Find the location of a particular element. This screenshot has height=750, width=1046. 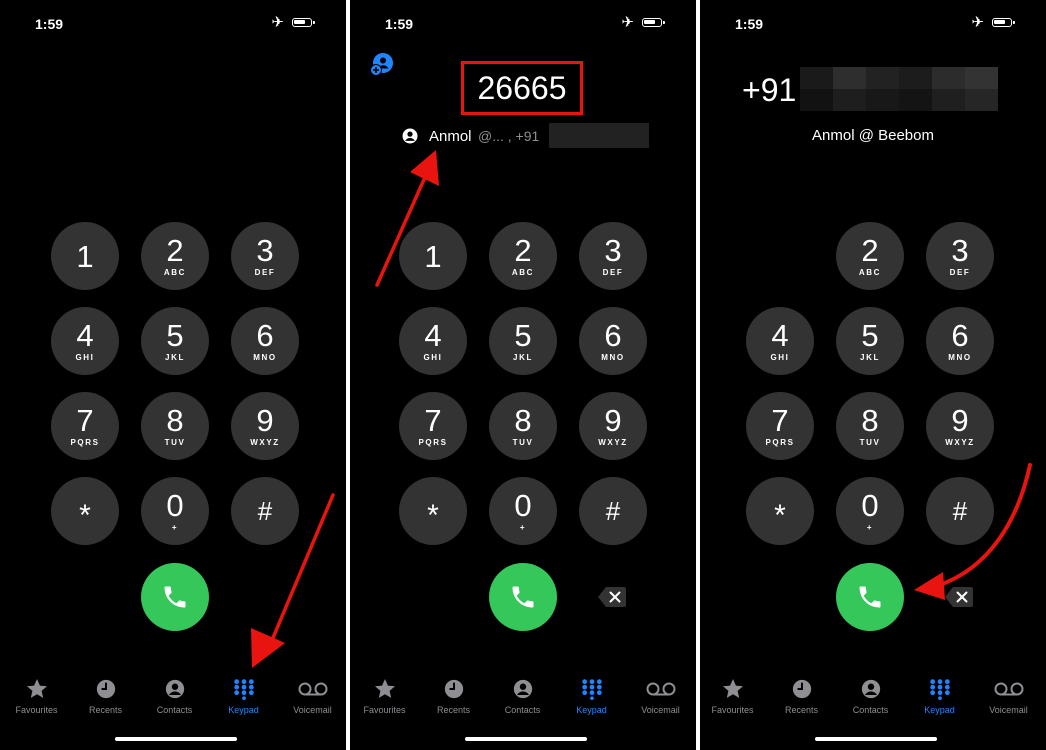

key-3: 3 DEF is located at coordinates (613, 256).